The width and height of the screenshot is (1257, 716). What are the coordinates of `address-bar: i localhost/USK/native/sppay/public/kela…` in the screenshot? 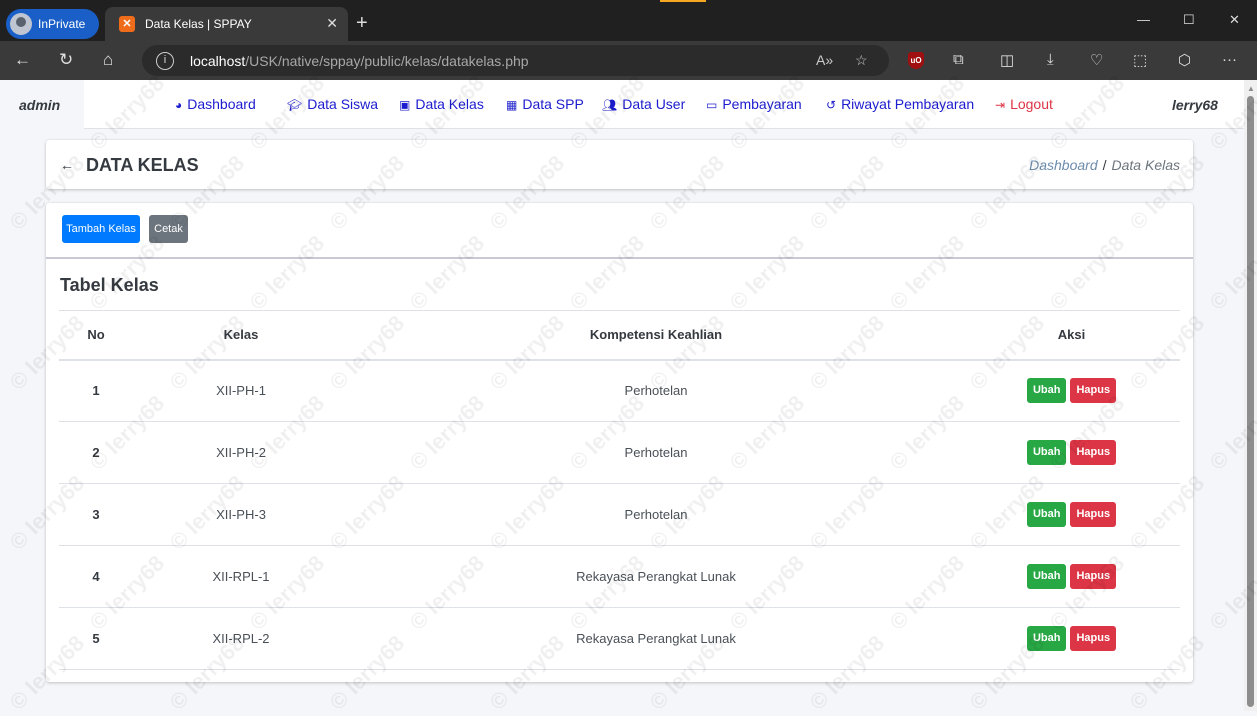 It's located at (515, 60).